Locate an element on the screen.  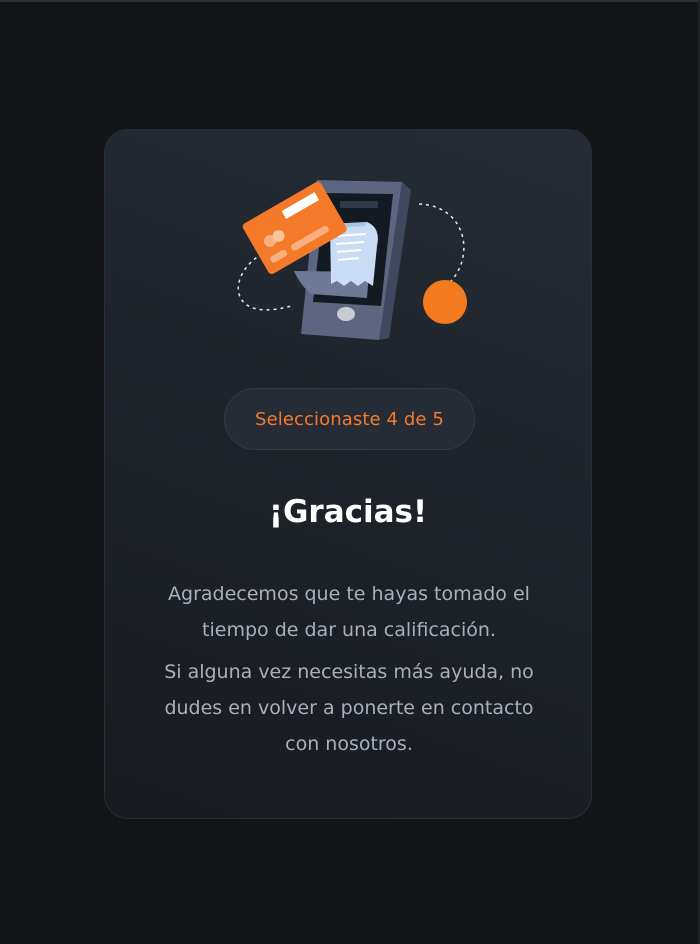
rating-selected-badge: Seleccionaste 4 de 5 is located at coordinates (349, 419).